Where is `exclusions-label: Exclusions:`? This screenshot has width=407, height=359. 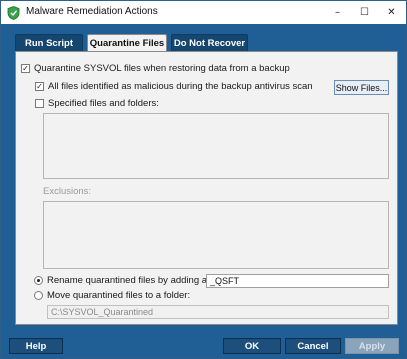
exclusions-label: Exclusions: is located at coordinates (67, 191).